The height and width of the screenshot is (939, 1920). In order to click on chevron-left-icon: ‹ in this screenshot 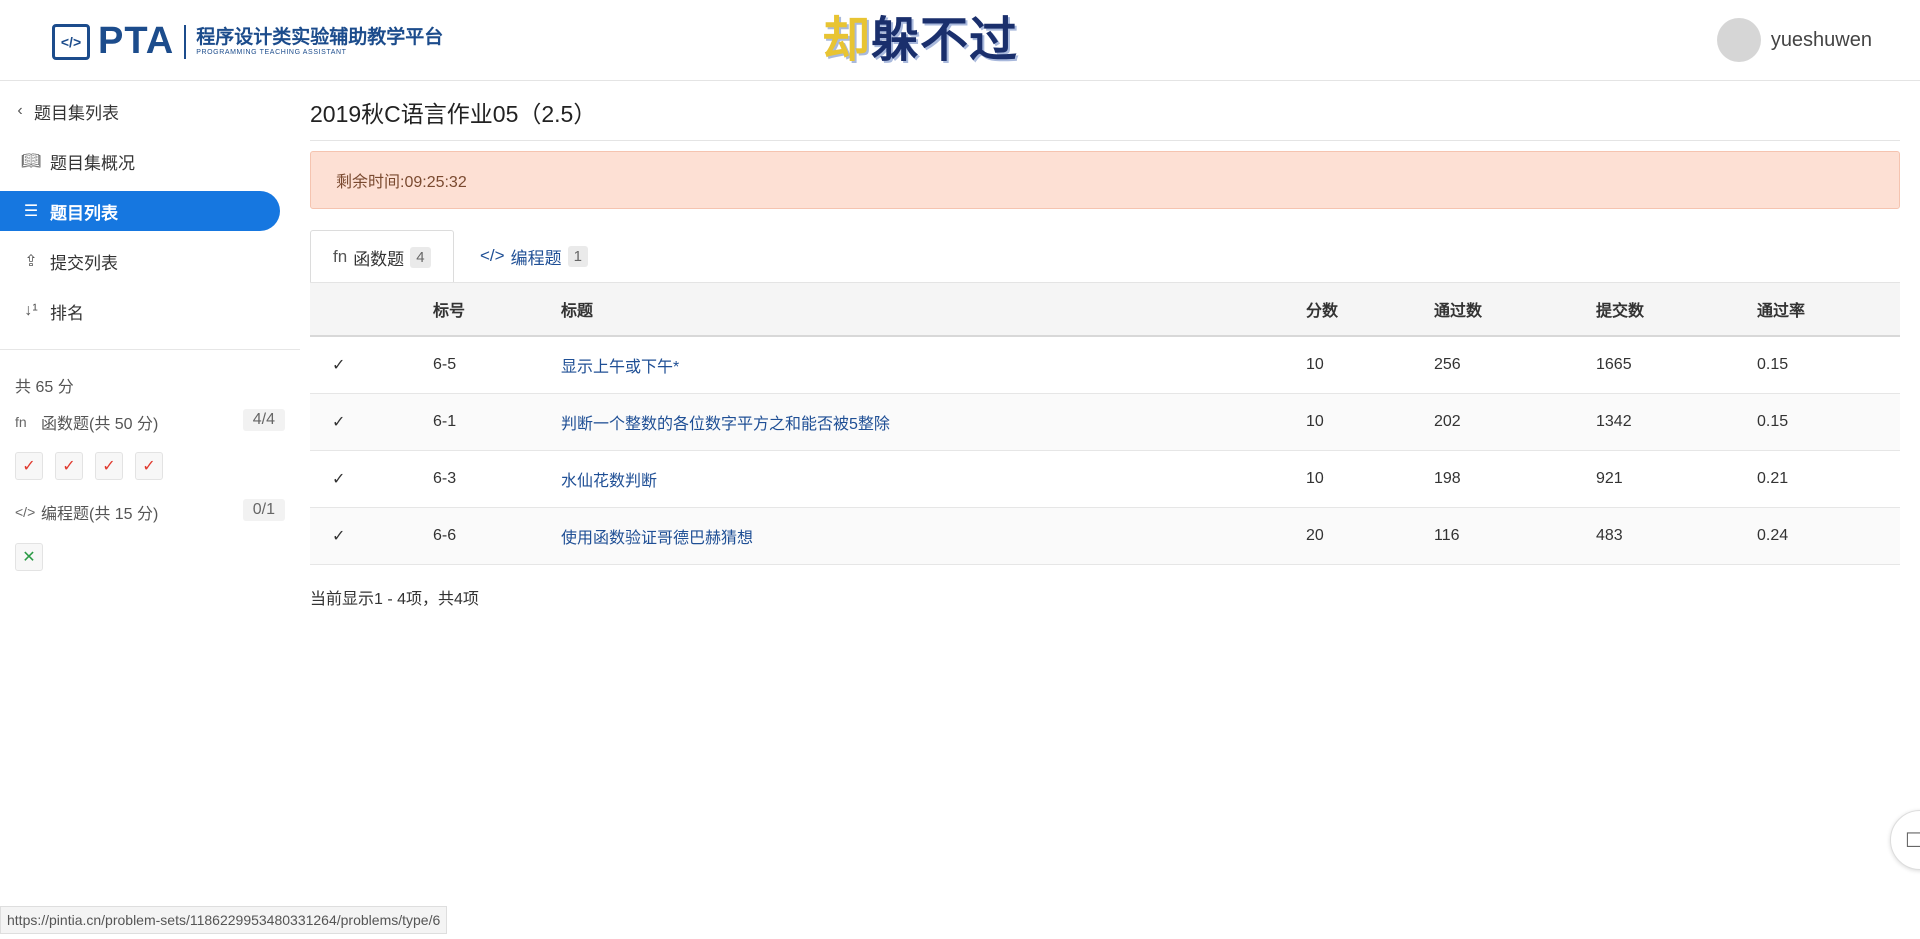, I will do `click(20, 110)`.